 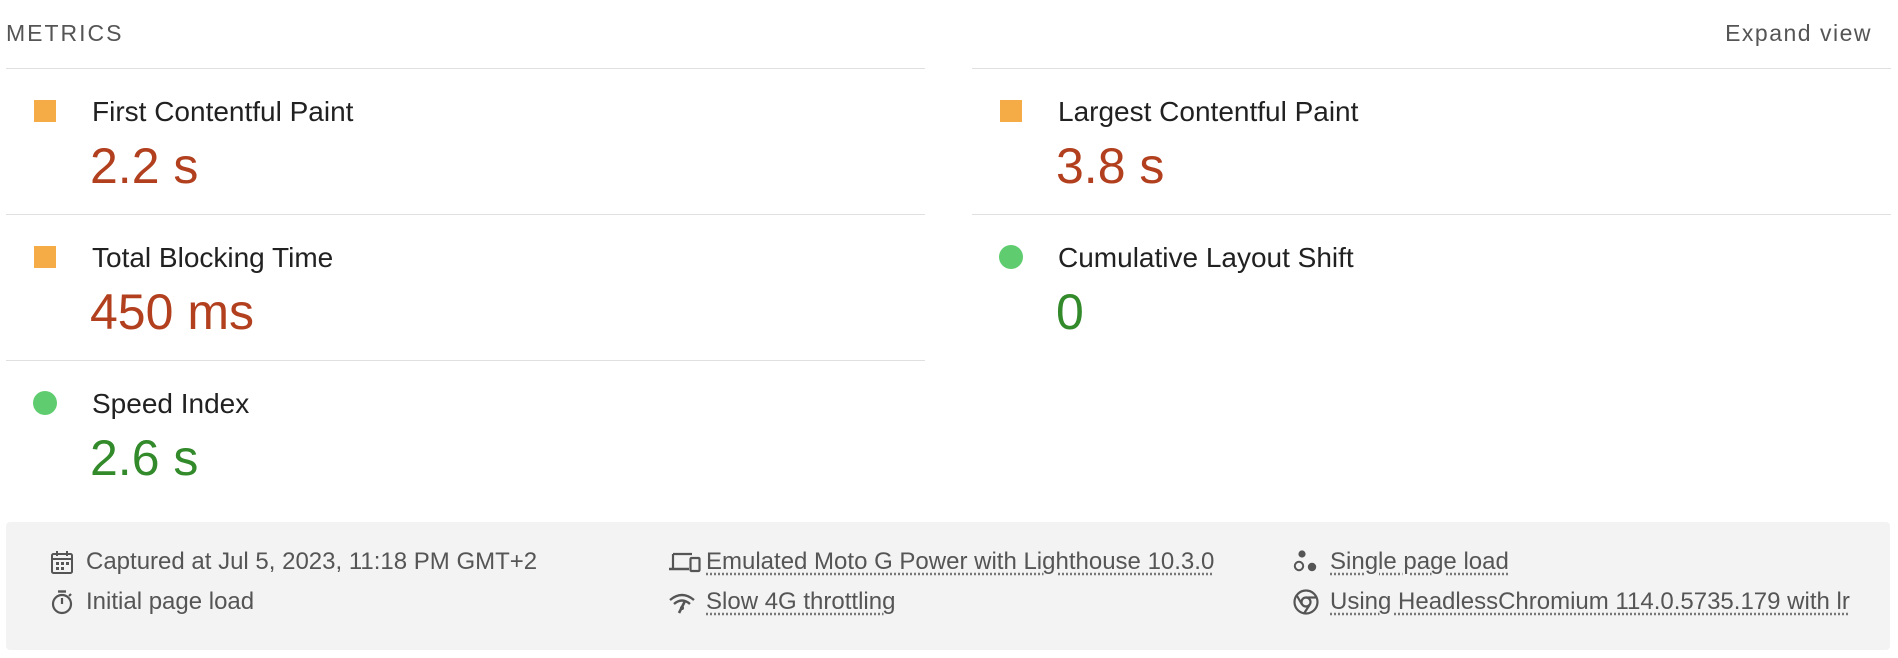 What do you see at coordinates (171, 403) in the screenshot?
I see `metric-name: Speed Index` at bounding box center [171, 403].